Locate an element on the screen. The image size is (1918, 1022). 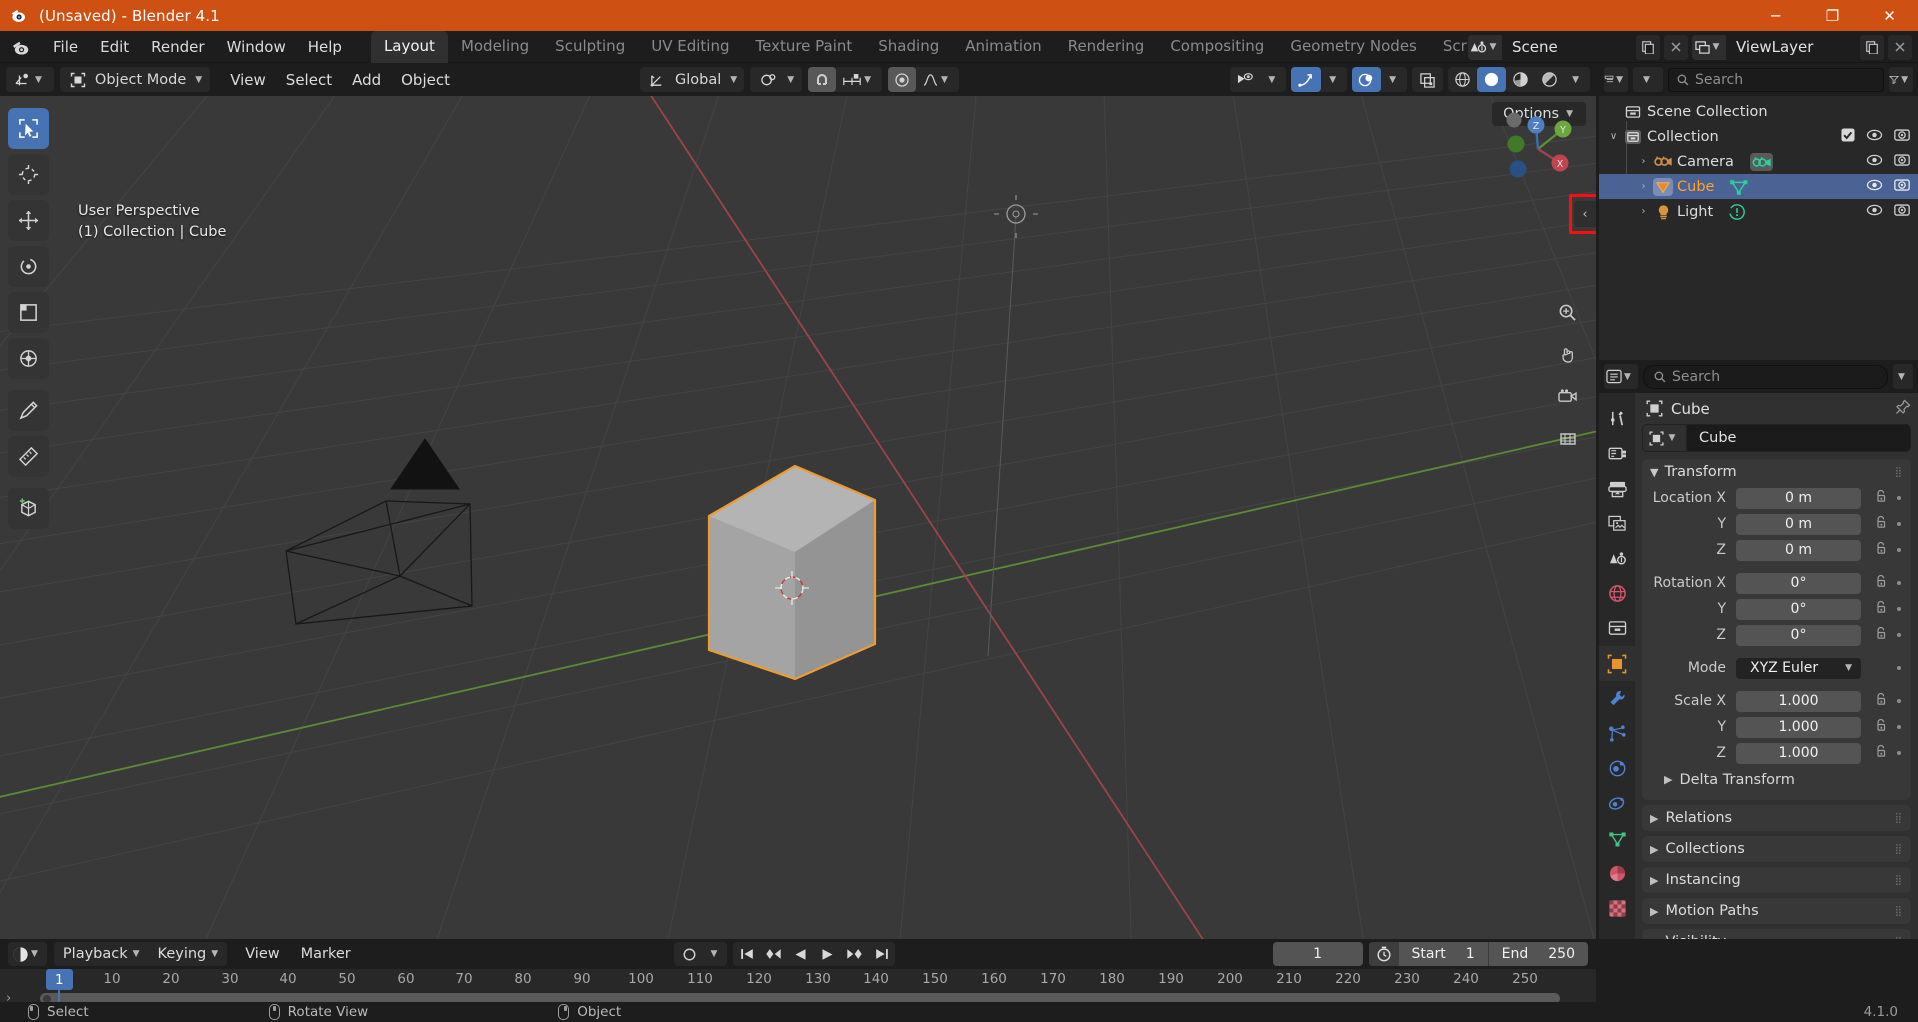
properties-tab-particles is located at coordinates (1617, 733).